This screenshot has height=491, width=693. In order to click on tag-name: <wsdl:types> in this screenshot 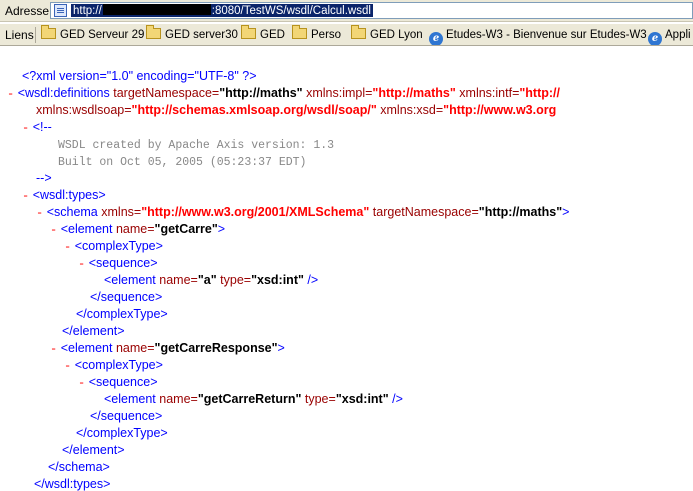, I will do `click(69, 195)`.